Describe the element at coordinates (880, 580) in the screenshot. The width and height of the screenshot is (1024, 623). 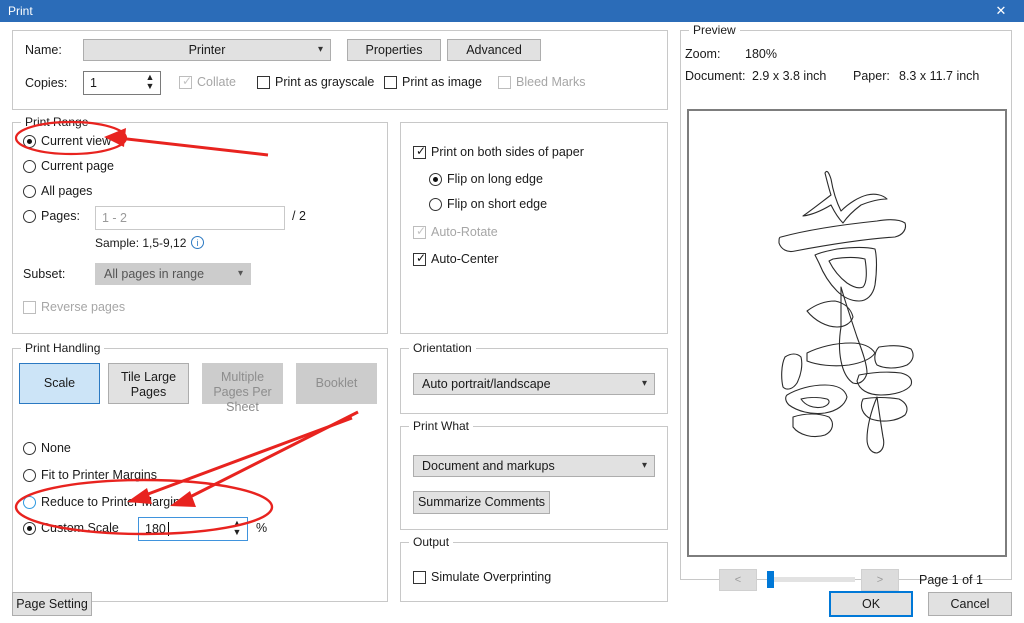
I see `preview-next-button: >` at that location.